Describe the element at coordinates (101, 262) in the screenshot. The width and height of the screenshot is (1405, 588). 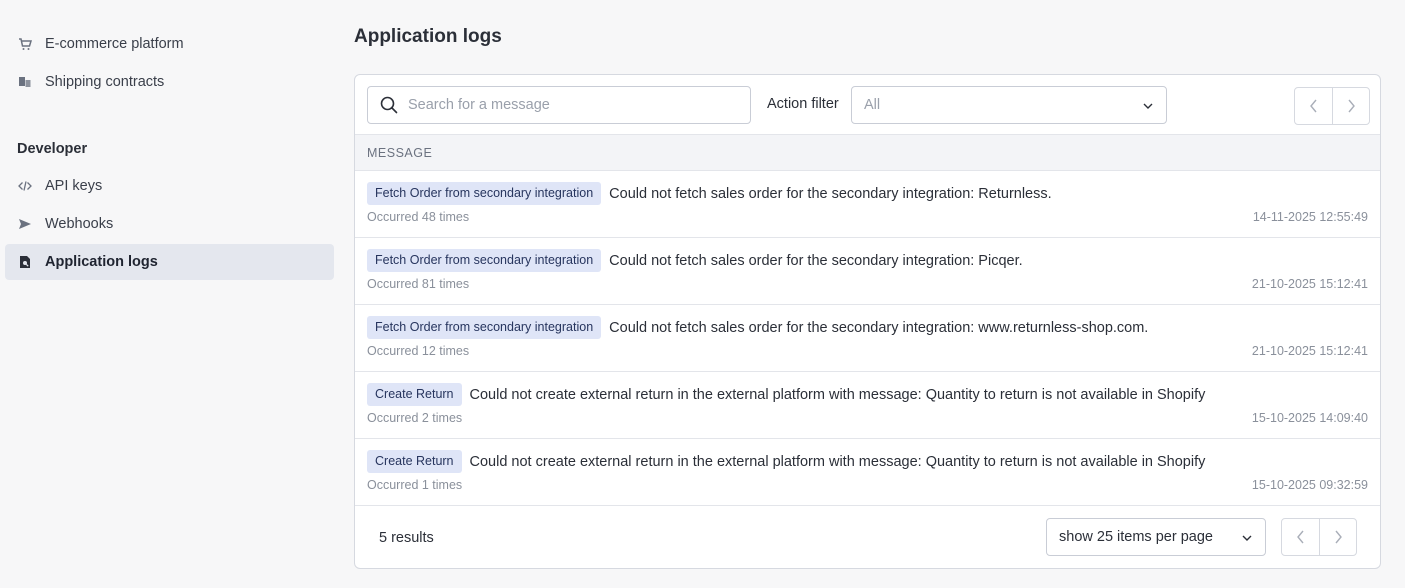
I see `sidebar-item-label: Application logs` at that location.